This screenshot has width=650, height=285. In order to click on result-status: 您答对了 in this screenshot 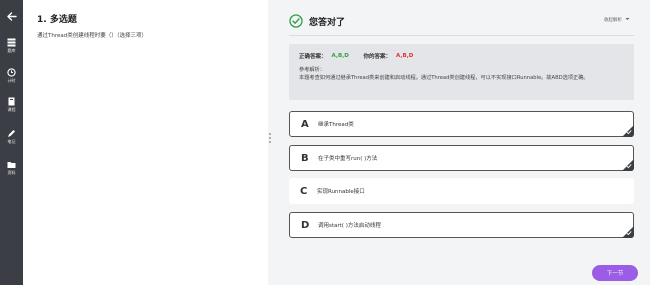, I will do `click(327, 22)`.